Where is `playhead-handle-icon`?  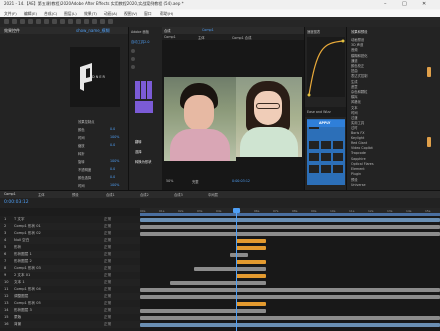 playhead-handle-icon is located at coordinates (236, 210).